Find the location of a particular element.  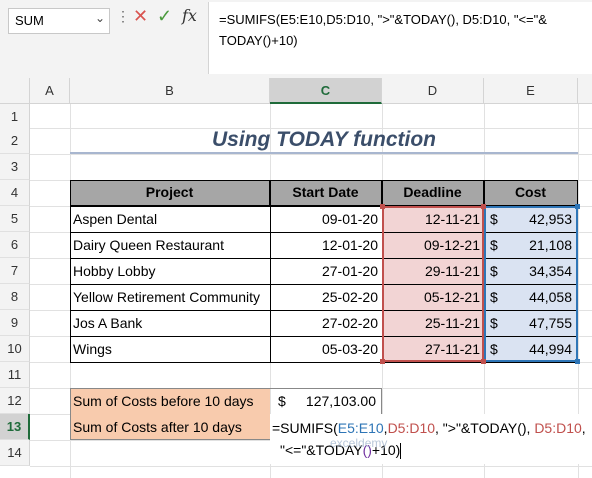

summary-before-value: 127,103.00 is located at coordinates (334, 401).